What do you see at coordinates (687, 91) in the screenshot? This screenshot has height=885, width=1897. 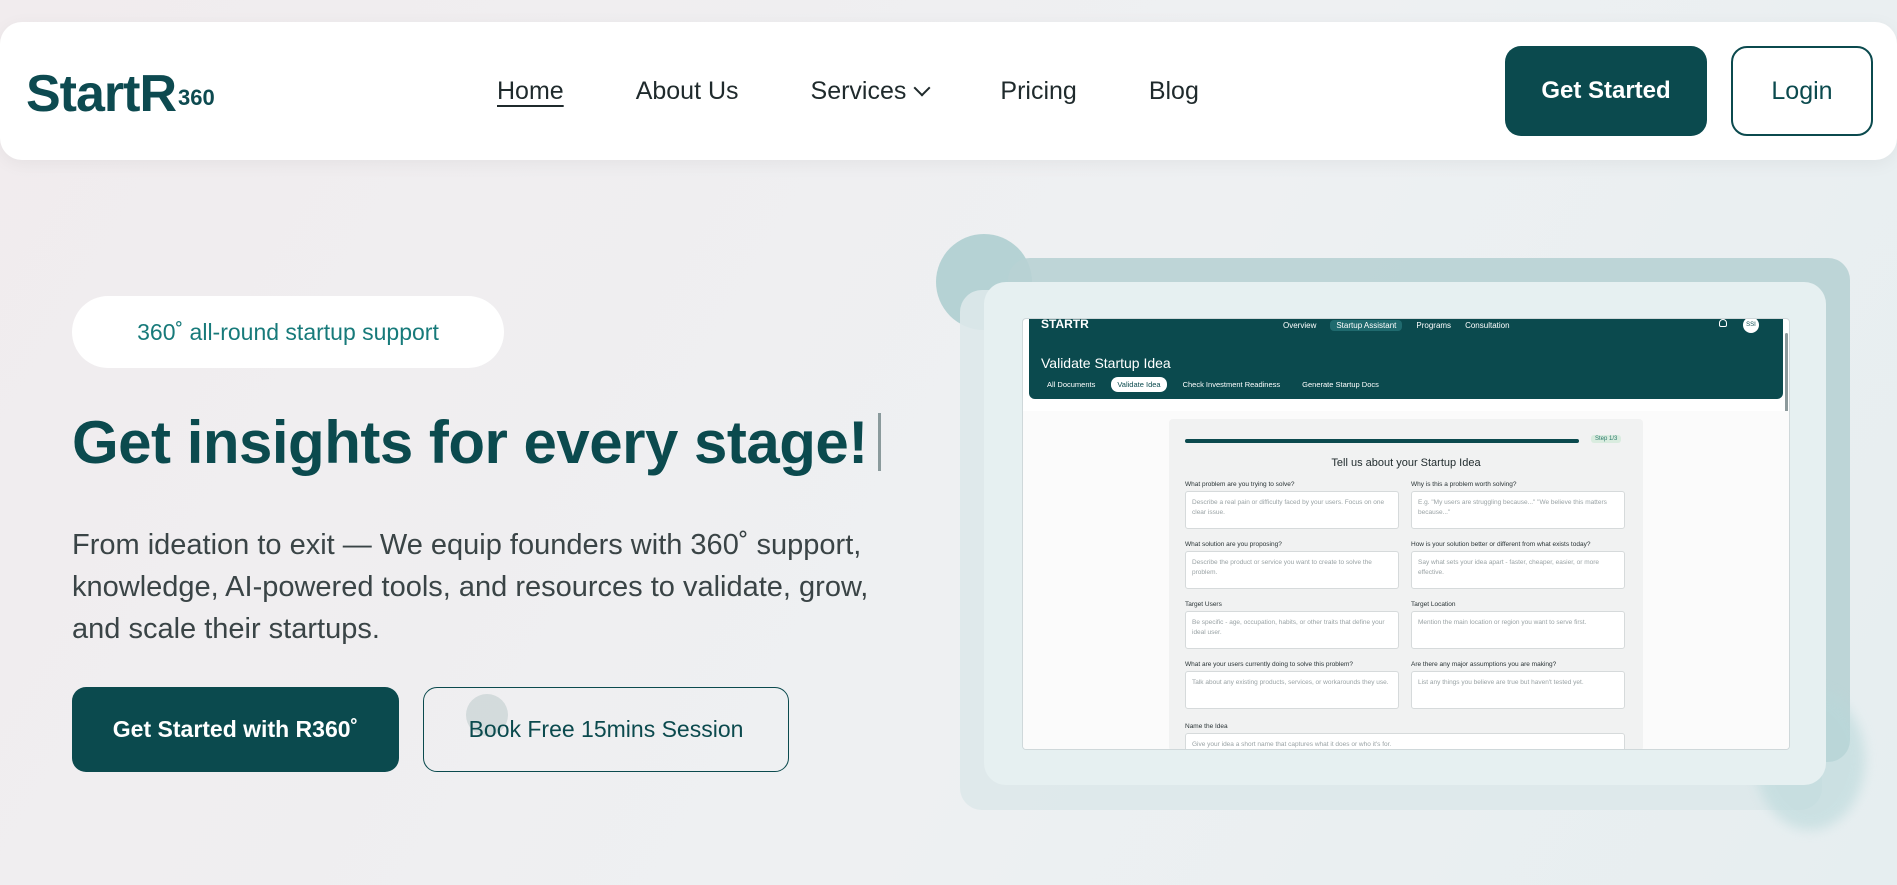 I see `nav-about-link: About Us` at bounding box center [687, 91].